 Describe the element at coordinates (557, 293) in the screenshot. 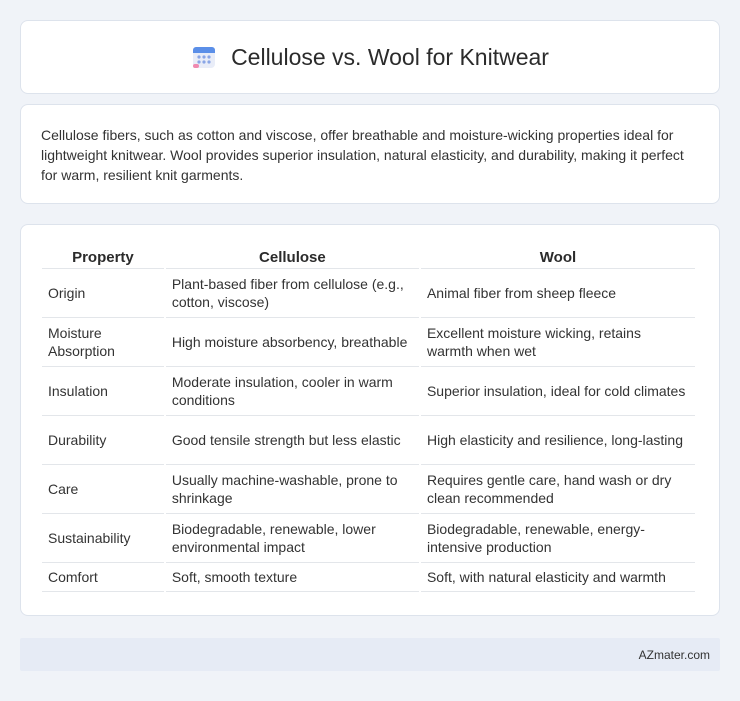

I see `wool-cell: Animal fiber from sheep fleece` at that location.